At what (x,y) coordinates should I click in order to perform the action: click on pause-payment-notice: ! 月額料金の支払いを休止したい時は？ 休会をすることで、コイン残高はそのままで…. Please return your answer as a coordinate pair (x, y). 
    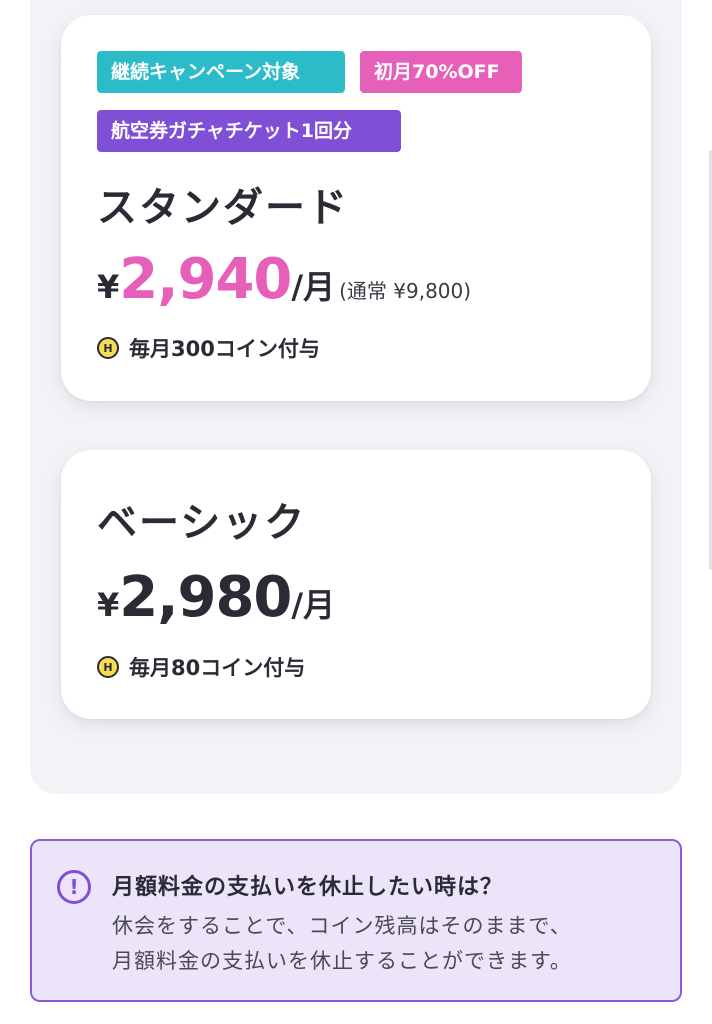
    Looking at the image, I should click on (356, 920).